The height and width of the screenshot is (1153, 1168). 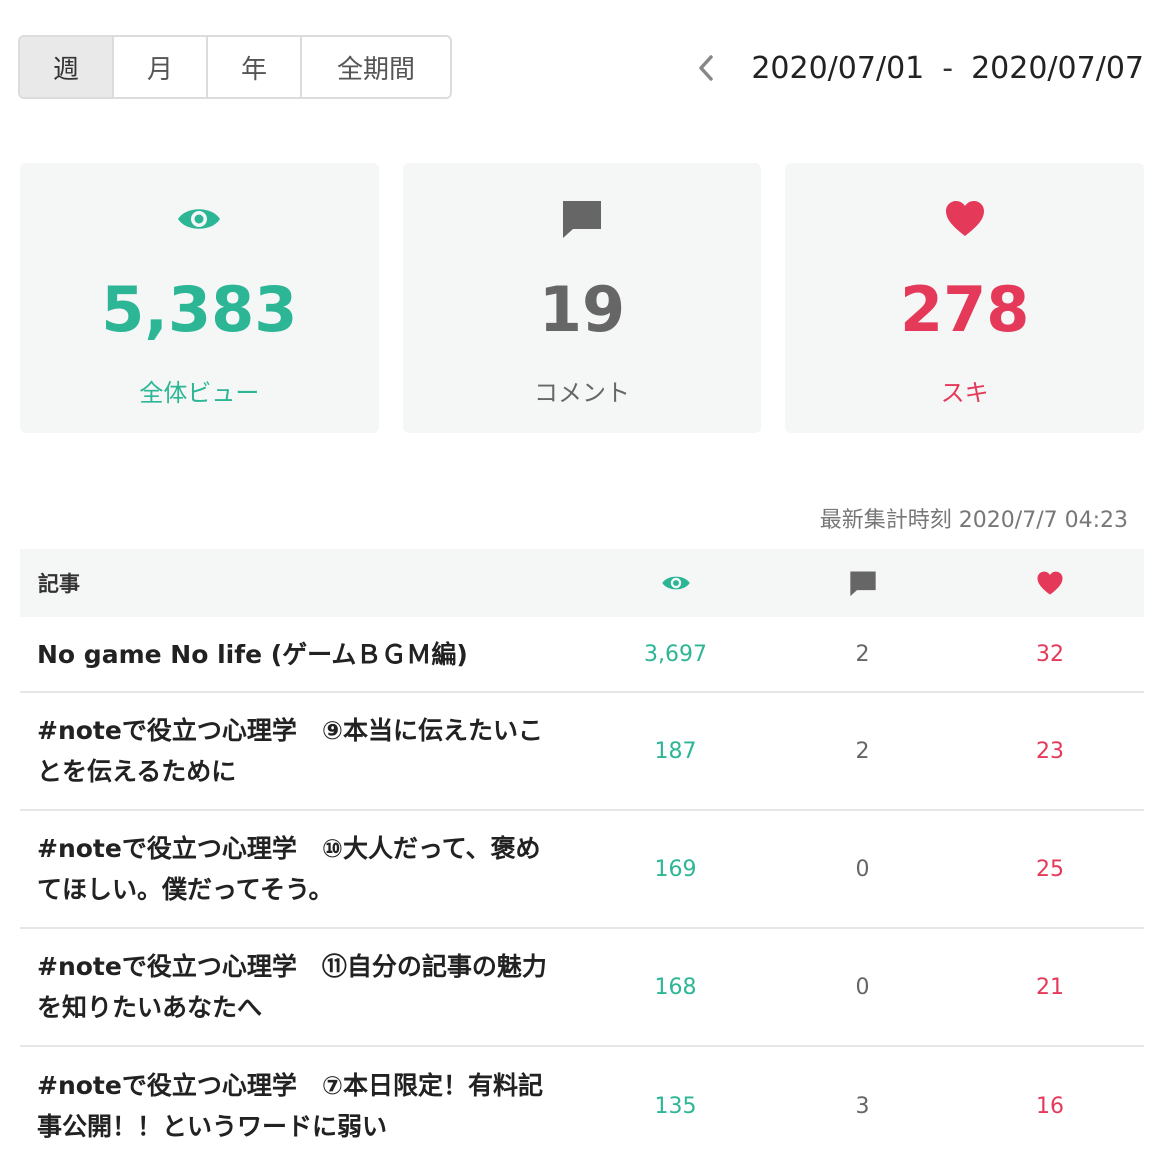 I want to click on column-header-likes, so click(x=1050, y=583).